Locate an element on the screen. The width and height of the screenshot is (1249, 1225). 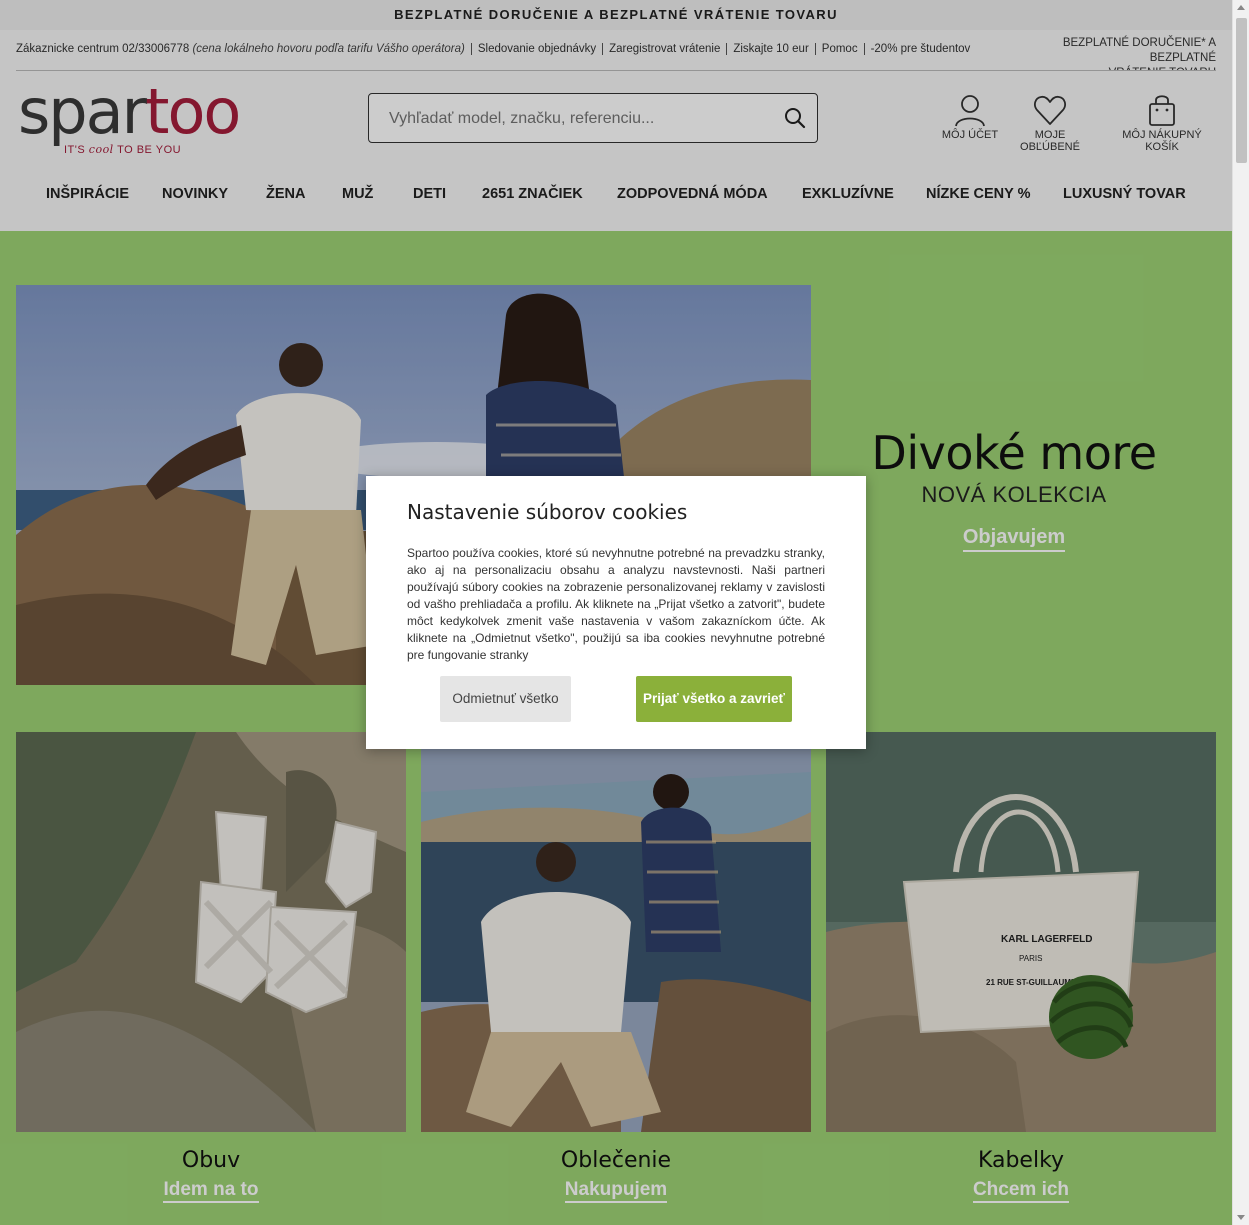
cookie-modal-title: Nastavenie súborov cookies is located at coordinates (547, 512).